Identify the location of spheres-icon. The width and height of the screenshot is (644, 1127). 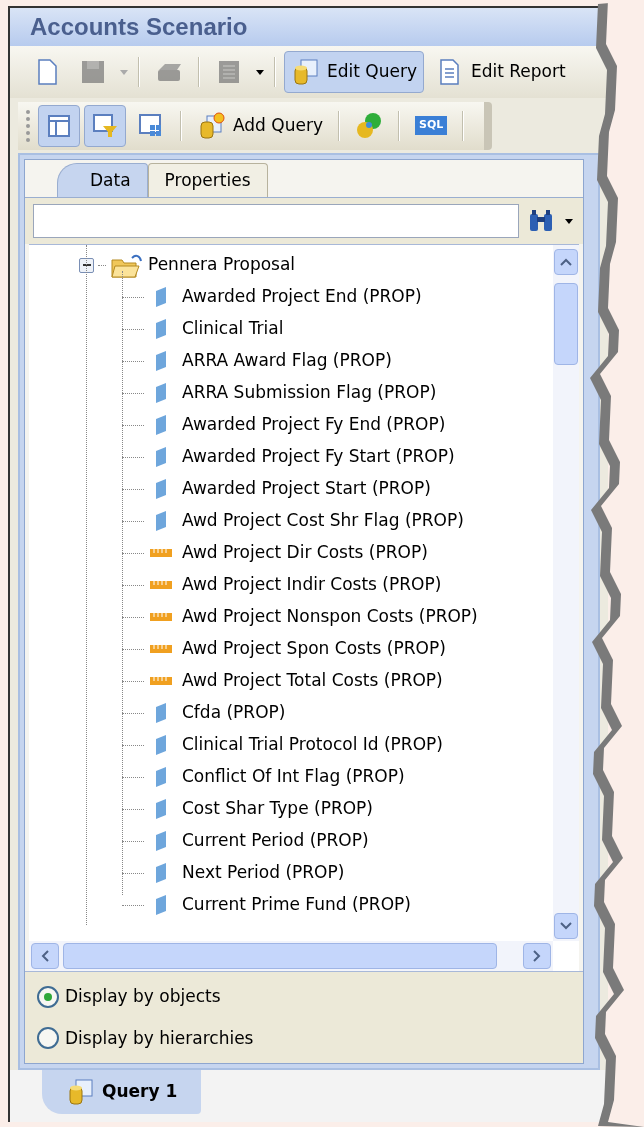
(369, 125).